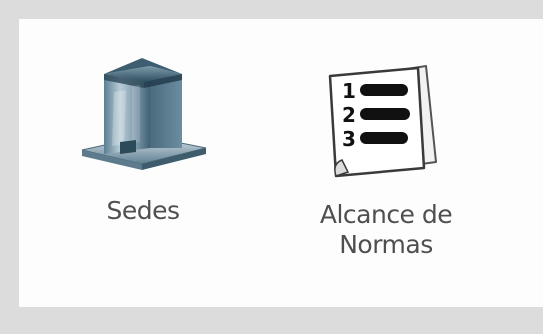  Describe the element at coordinates (144, 114) in the screenshot. I see `building-icon` at that location.